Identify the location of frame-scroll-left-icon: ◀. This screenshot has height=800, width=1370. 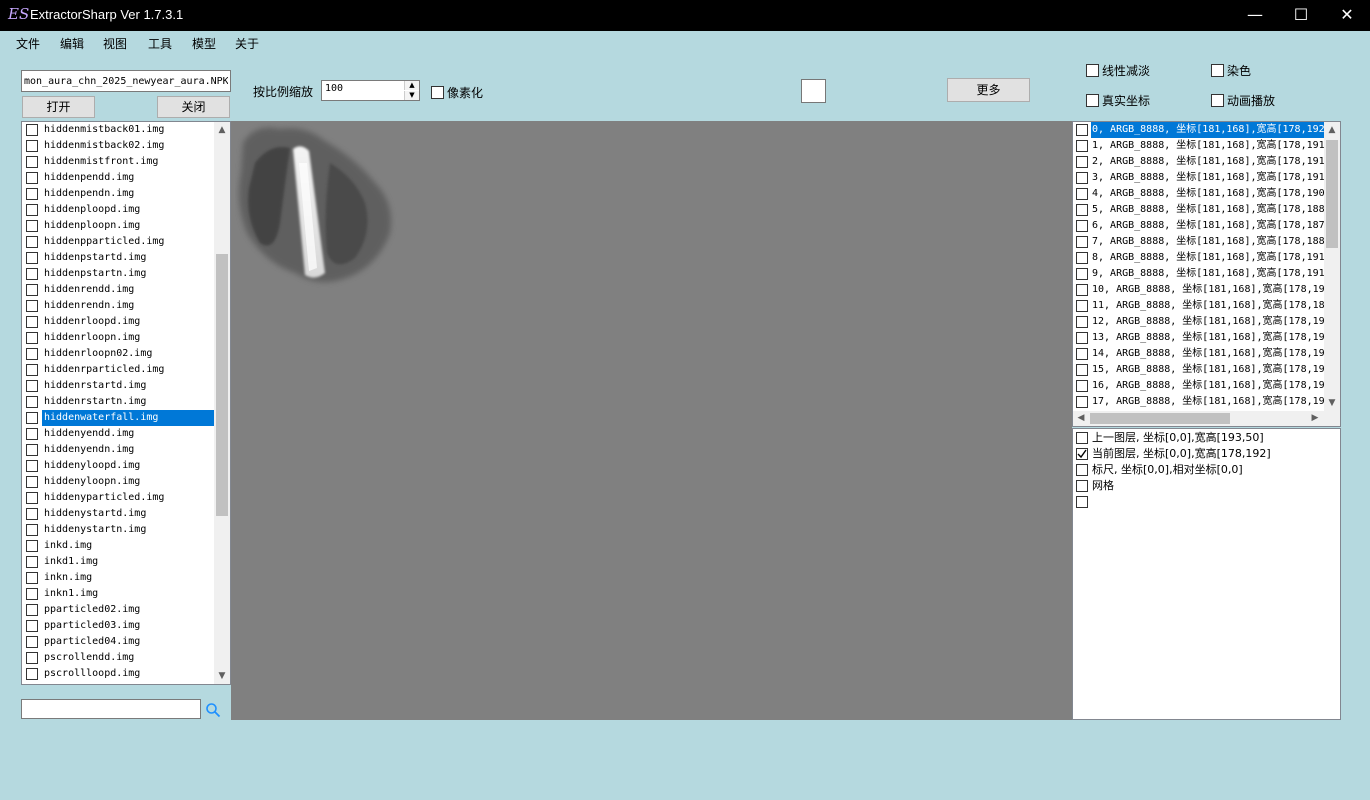
(1081, 417).